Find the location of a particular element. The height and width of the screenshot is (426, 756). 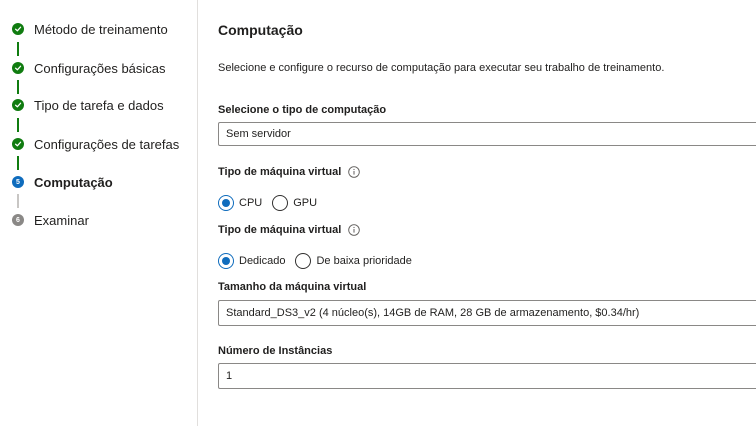

vm-type-label: Tipo de máquina virtual is located at coordinates (289, 172).